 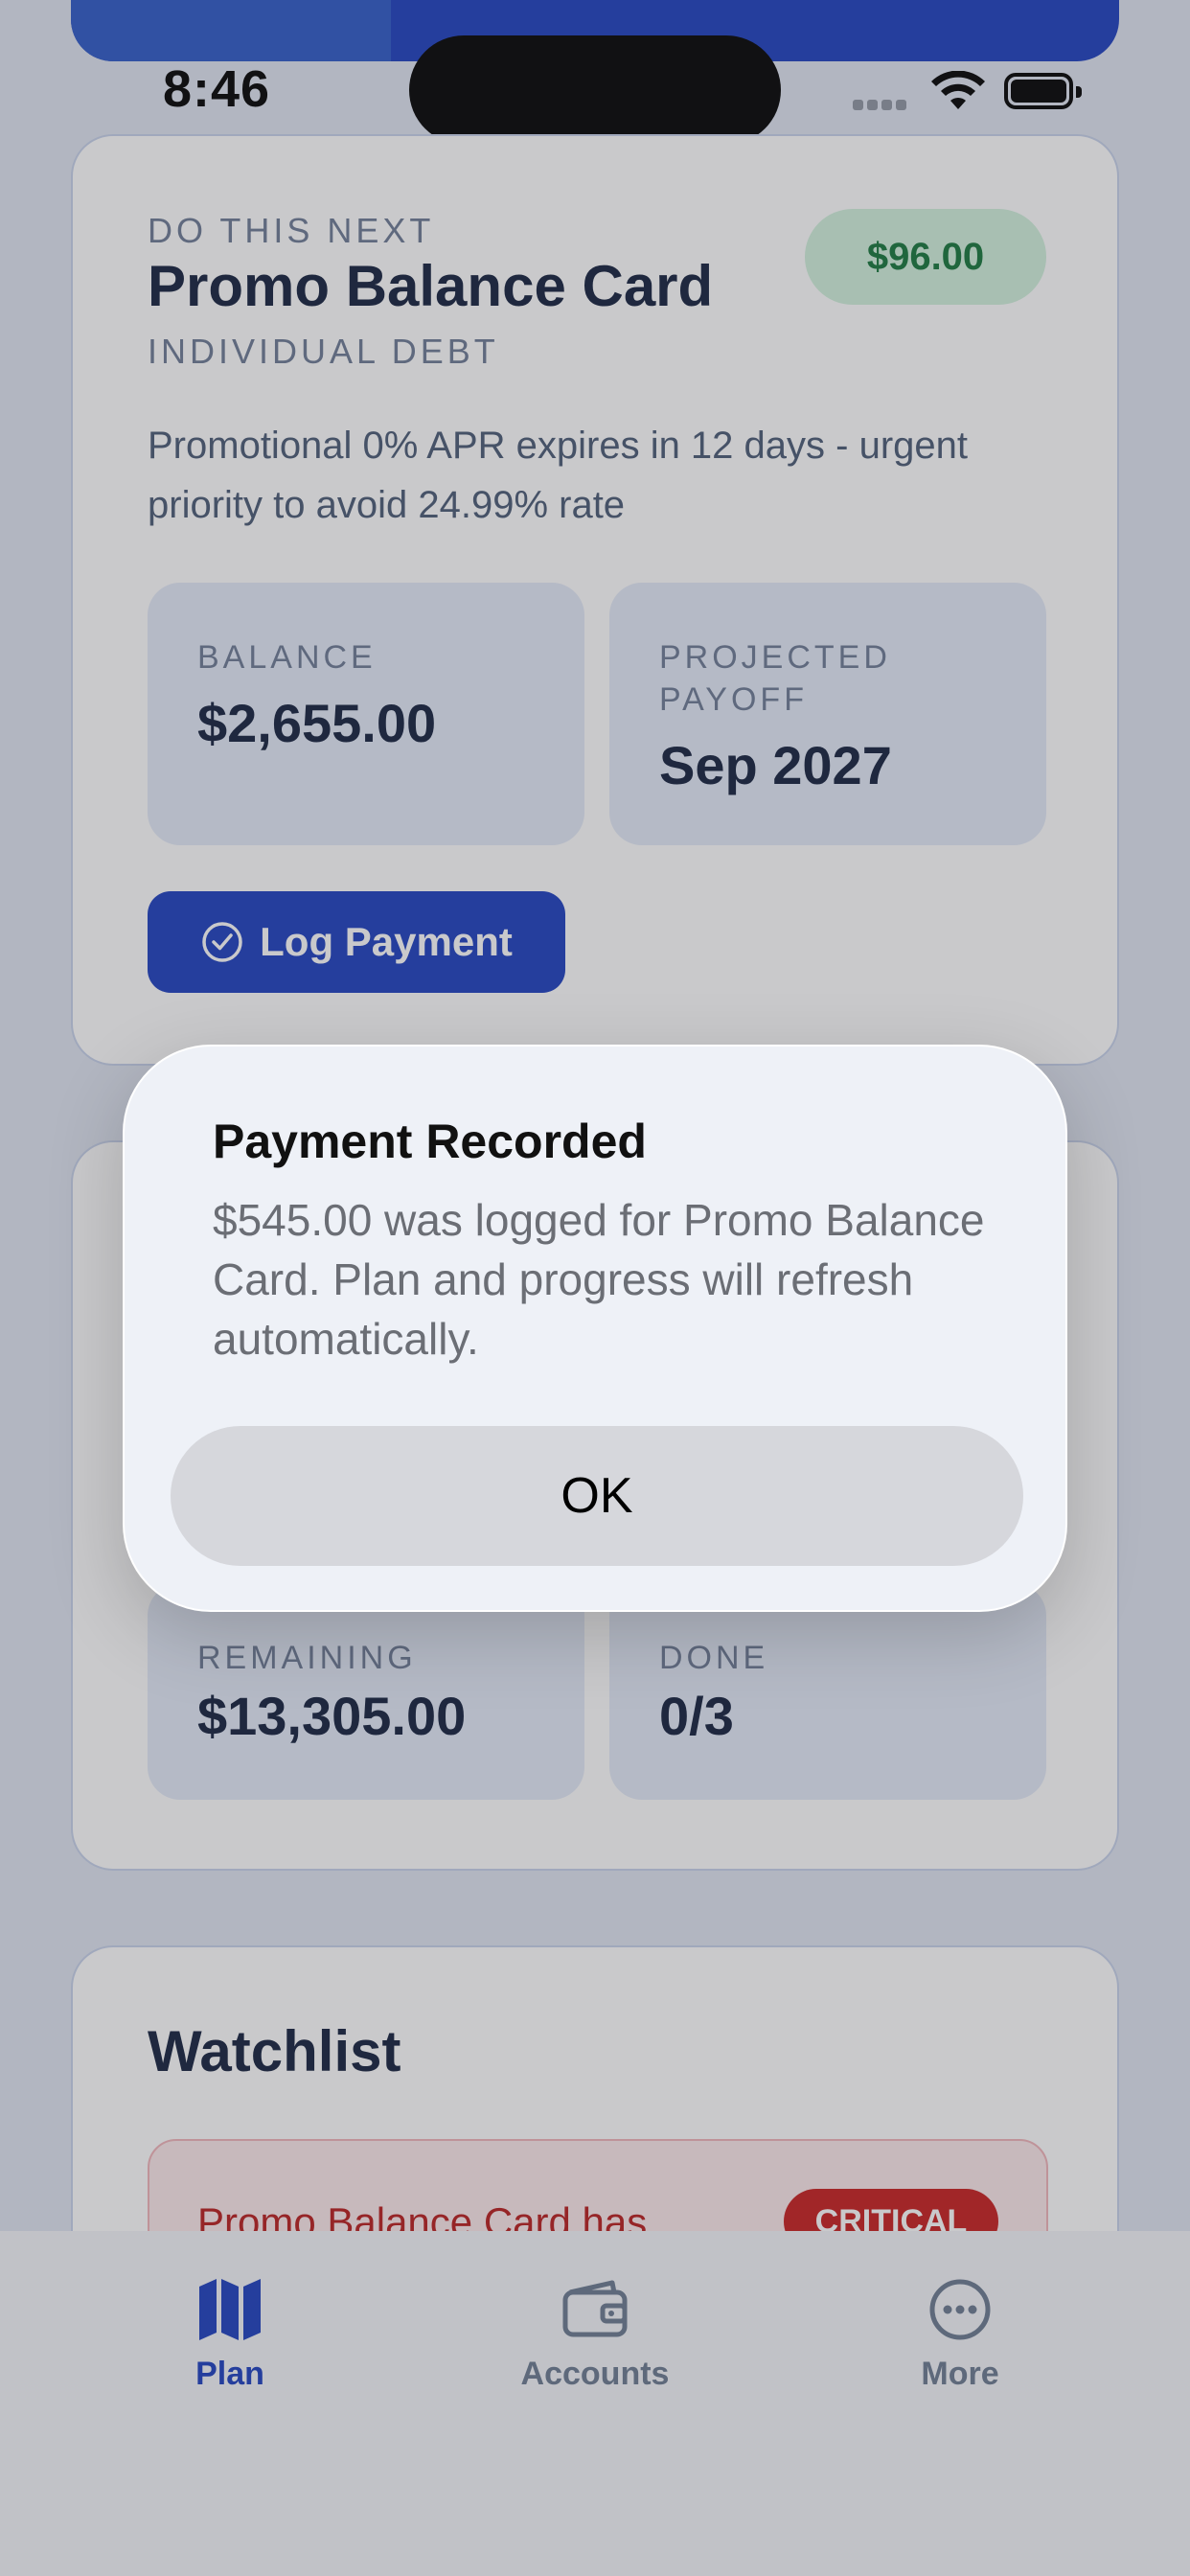 What do you see at coordinates (597, 1496) in the screenshot?
I see `alert-ok-button: OK` at bounding box center [597, 1496].